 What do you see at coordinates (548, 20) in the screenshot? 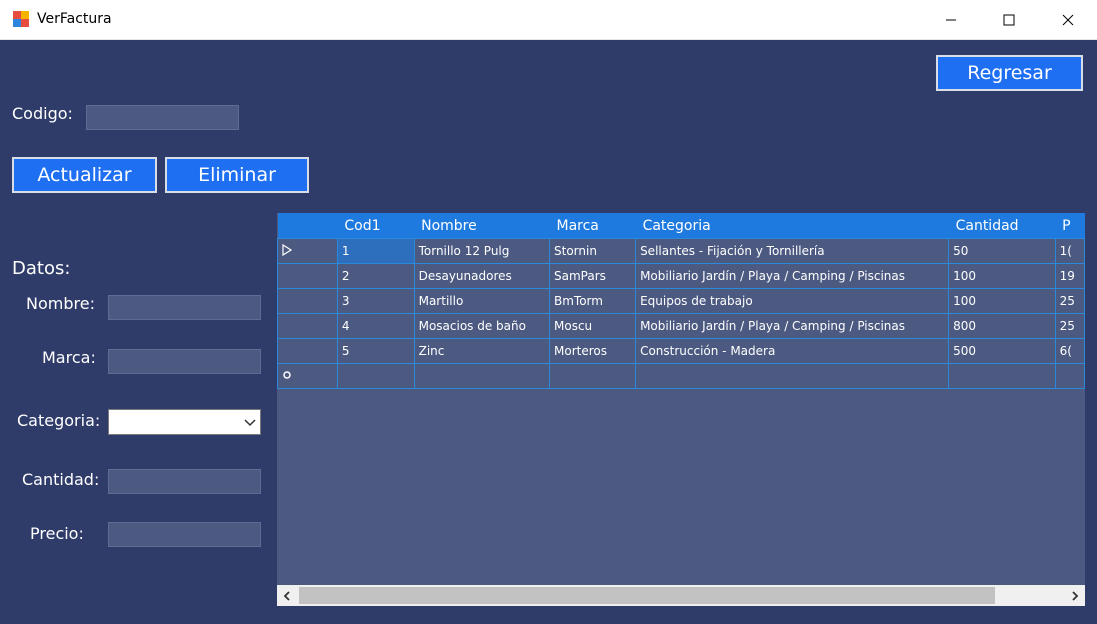
I see `title-bar: VerFactura` at bounding box center [548, 20].